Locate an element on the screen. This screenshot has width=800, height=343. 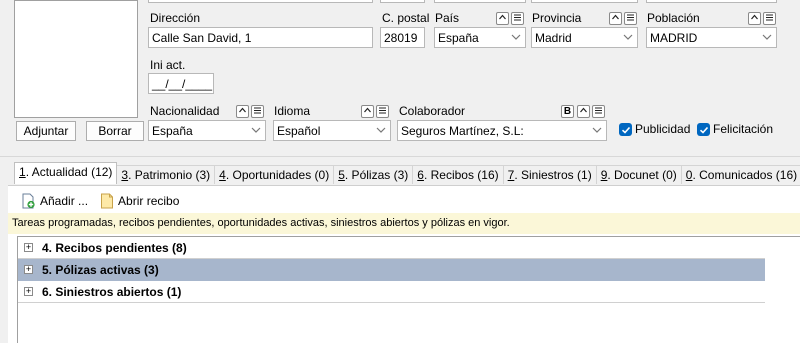
provincia-list-button is located at coordinates (630, 18).